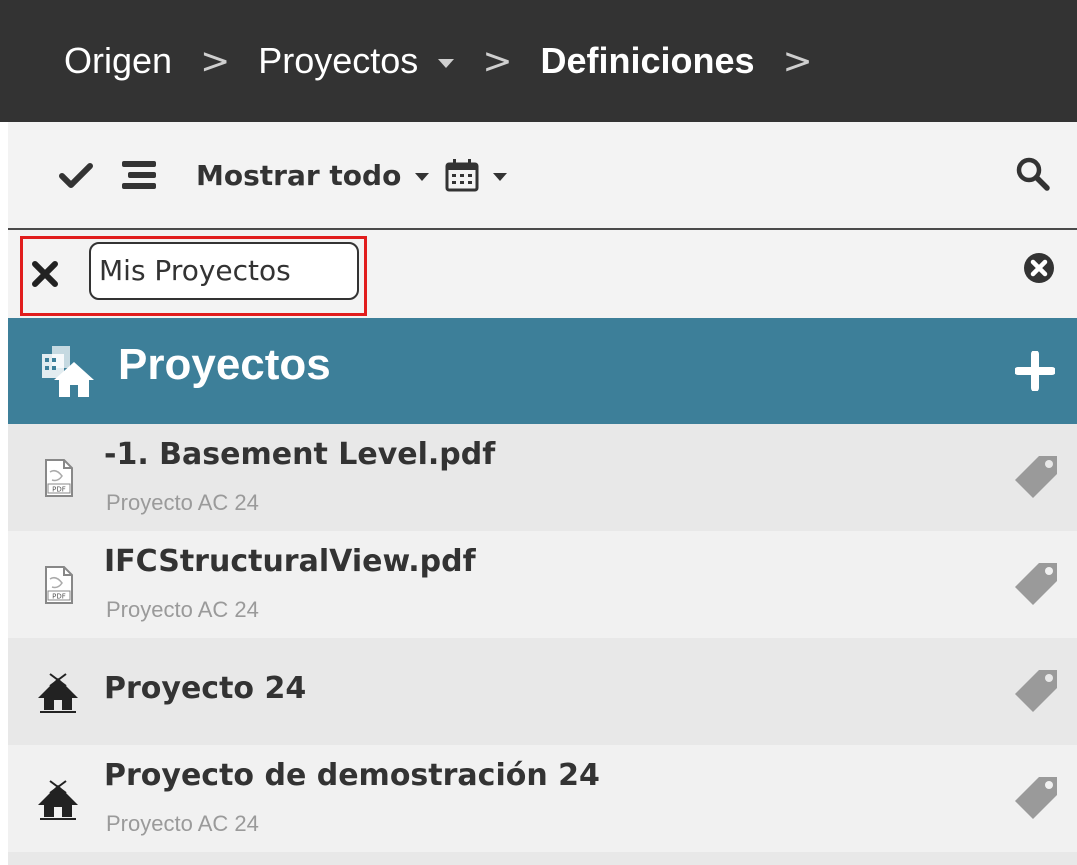  What do you see at coordinates (76, 175) in the screenshot?
I see `check-icon` at bounding box center [76, 175].